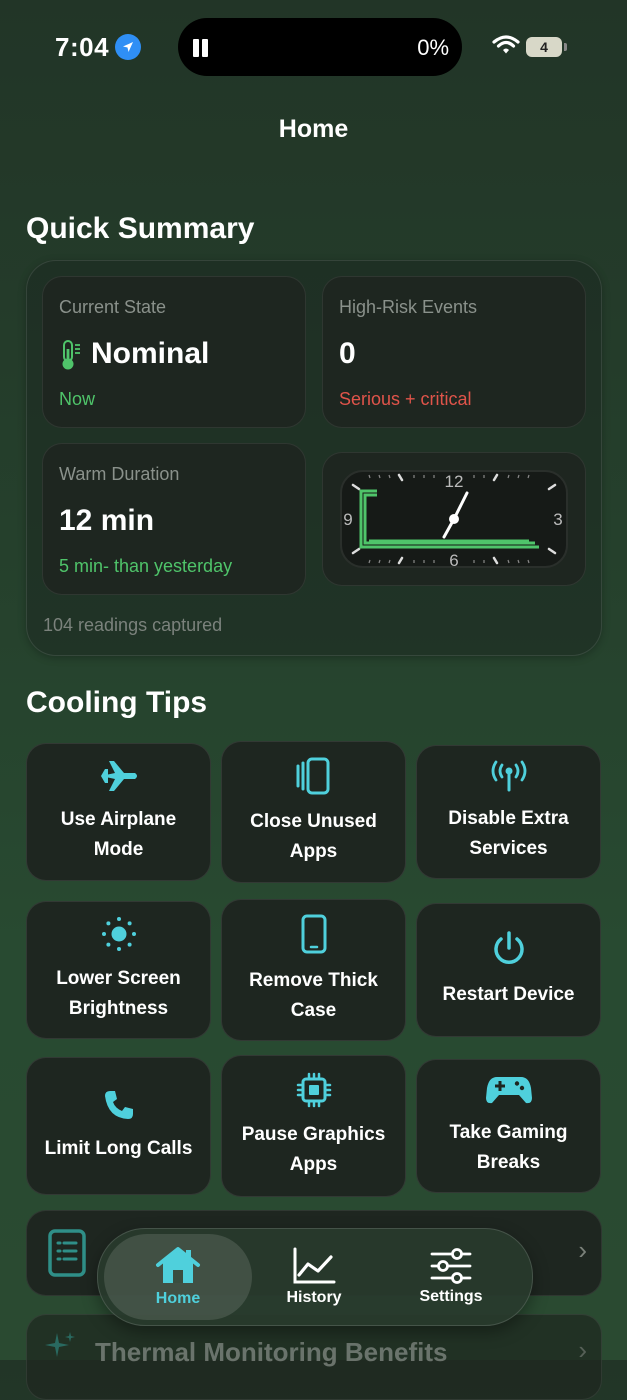  Describe the element at coordinates (67, 1253) in the screenshot. I see `notebook-icon` at that location.